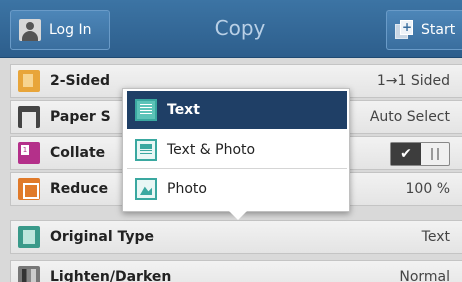 The width and height of the screenshot is (462, 282). What do you see at coordinates (413, 81) in the screenshot?
I see `row-value: 1→1 Sided` at bounding box center [413, 81].